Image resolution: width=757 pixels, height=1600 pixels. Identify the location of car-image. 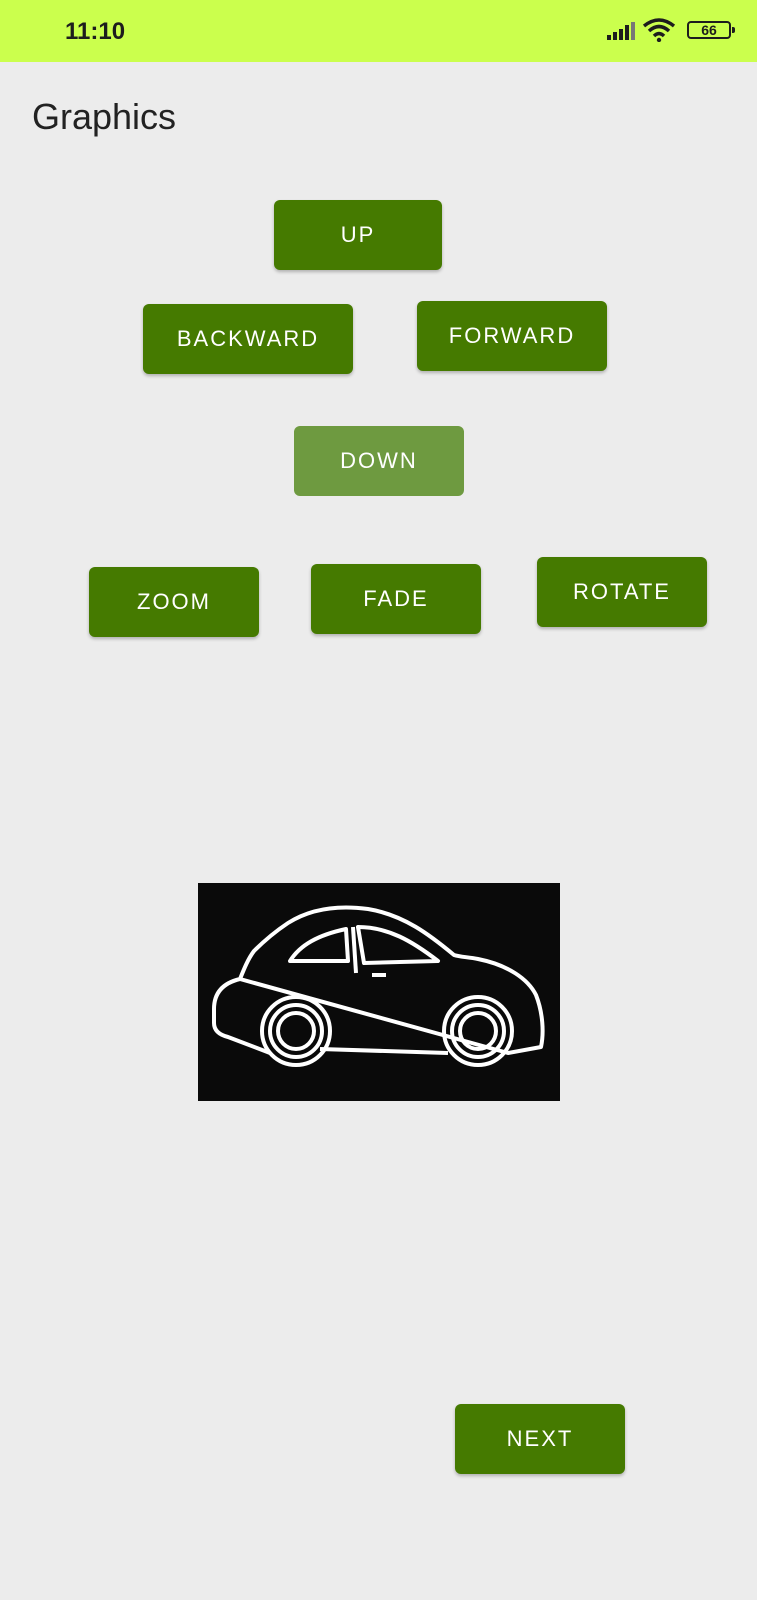
(379, 992).